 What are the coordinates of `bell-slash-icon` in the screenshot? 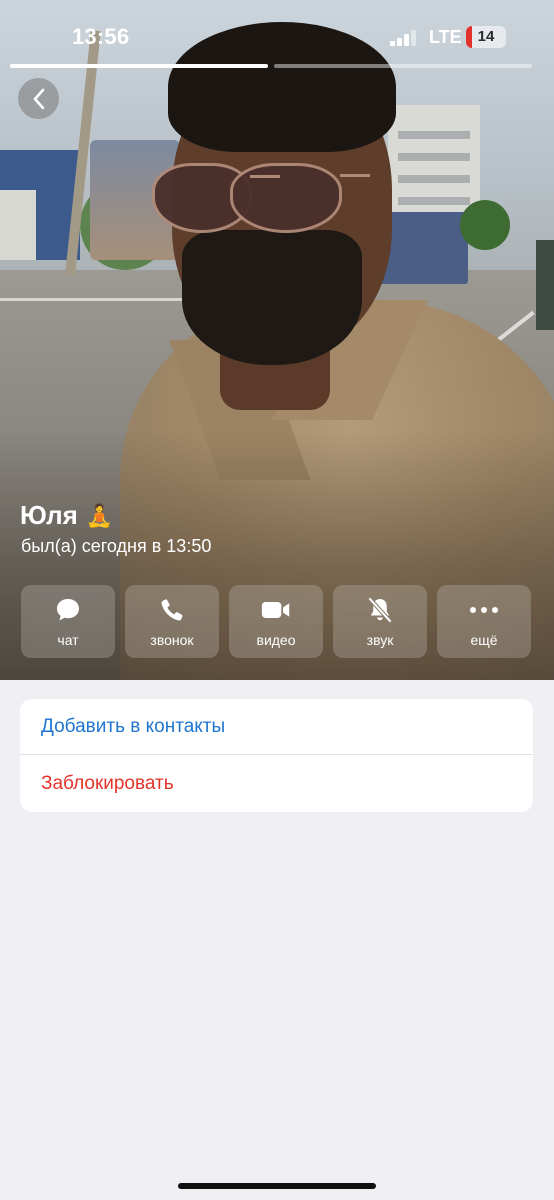 It's located at (380, 610).